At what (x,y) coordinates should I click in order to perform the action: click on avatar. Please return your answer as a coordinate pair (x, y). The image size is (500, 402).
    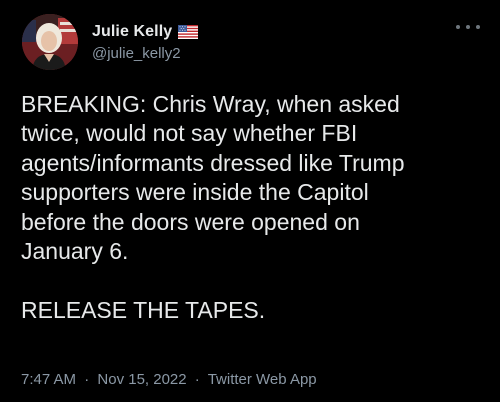
    Looking at the image, I should click on (50, 42).